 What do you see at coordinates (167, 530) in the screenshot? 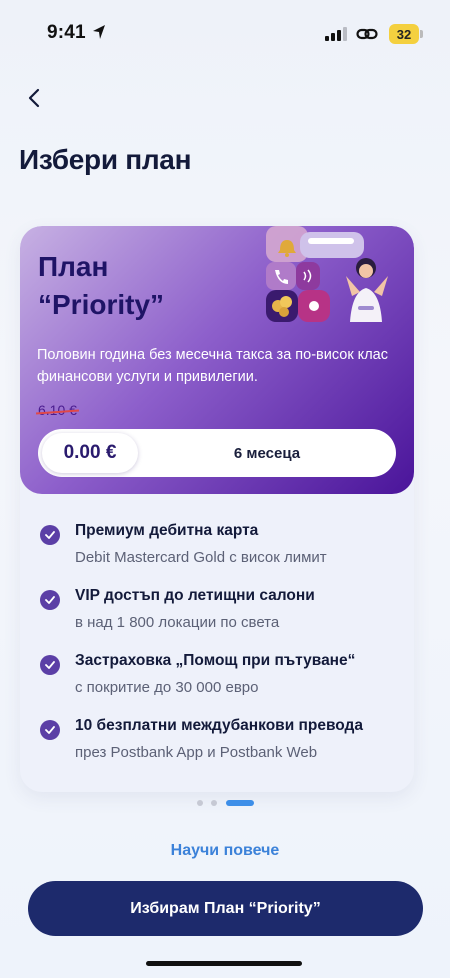
I see `feature-title: Премиум дебитна карта` at bounding box center [167, 530].